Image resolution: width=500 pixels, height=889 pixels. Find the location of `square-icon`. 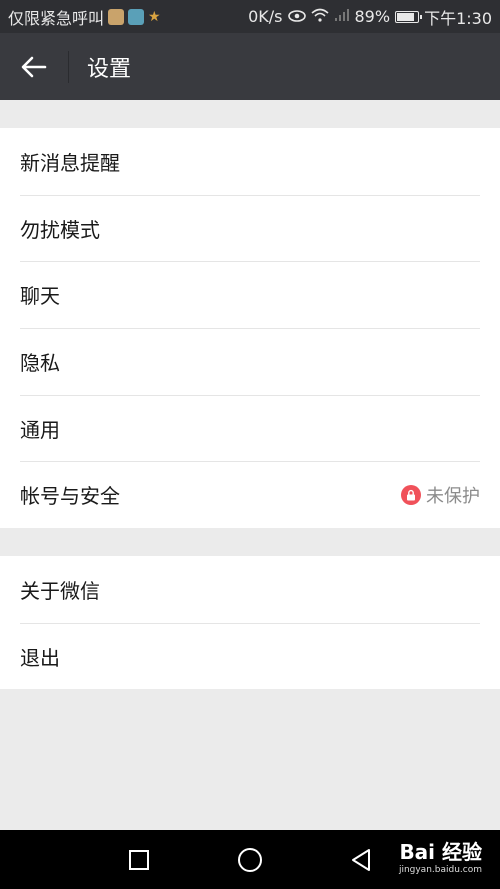

square-icon is located at coordinates (139, 859).